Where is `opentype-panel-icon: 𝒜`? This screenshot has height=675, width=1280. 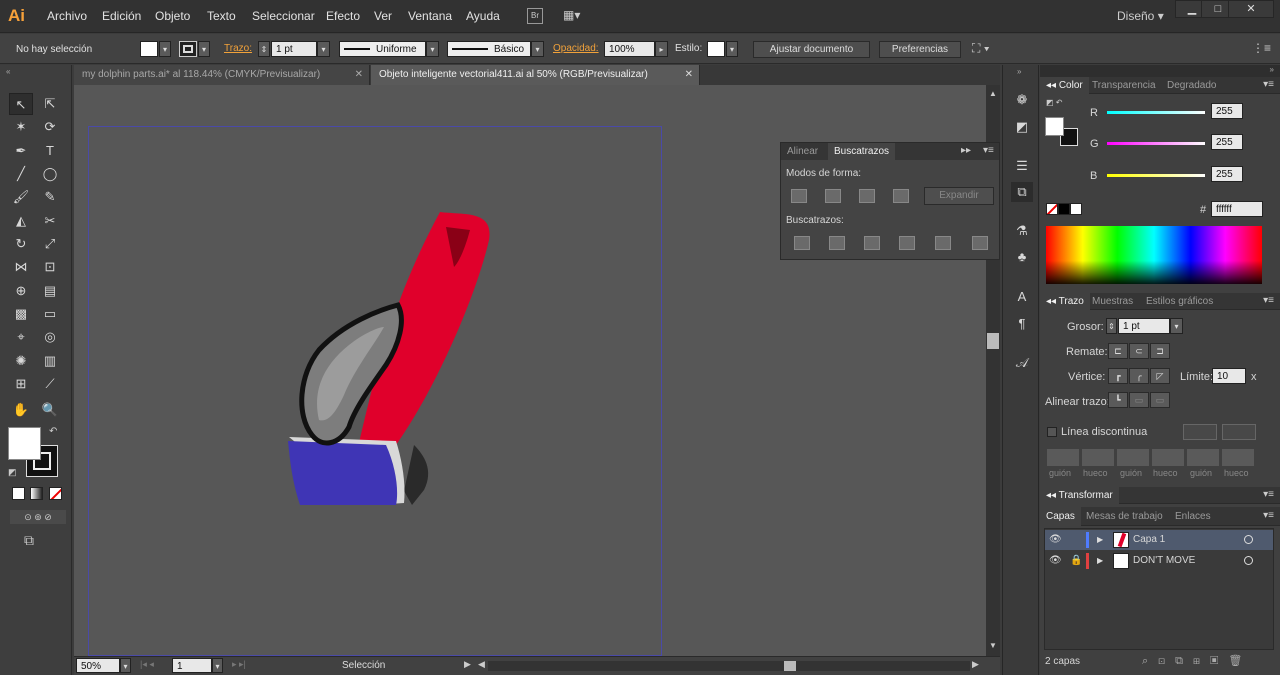
opentype-panel-icon: 𝒜 is located at coordinates (1022, 363).